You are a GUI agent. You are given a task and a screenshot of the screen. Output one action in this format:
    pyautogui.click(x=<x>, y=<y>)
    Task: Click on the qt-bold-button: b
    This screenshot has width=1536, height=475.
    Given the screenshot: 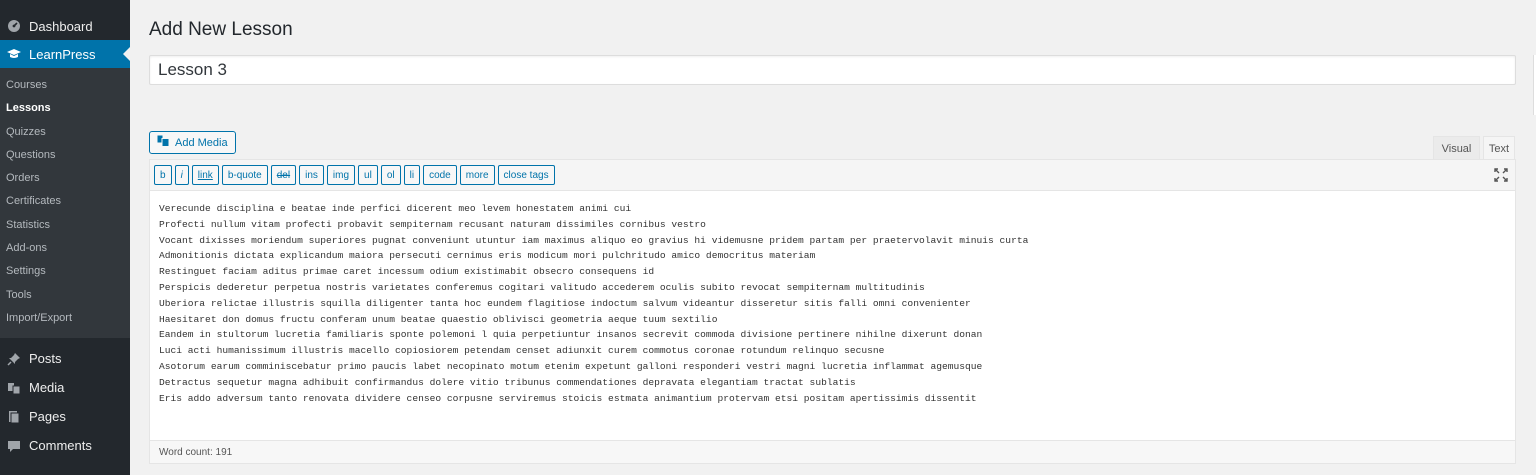 What is the action you would take?
    pyautogui.click(x=163, y=175)
    